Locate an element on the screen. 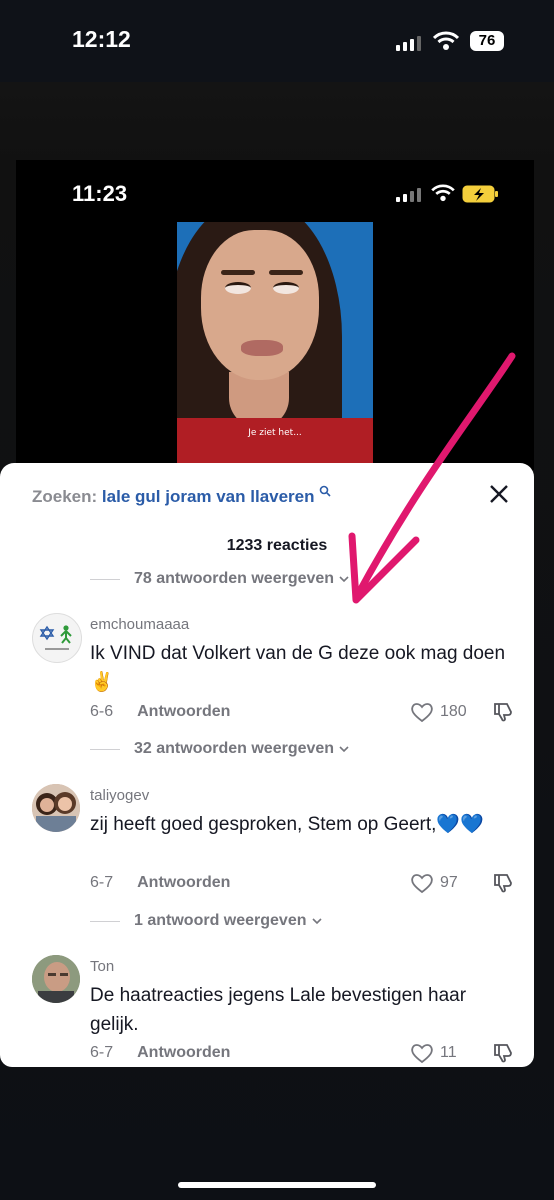 The image size is (554, 1200). annotation-arrow is located at coordinates (432, 478).